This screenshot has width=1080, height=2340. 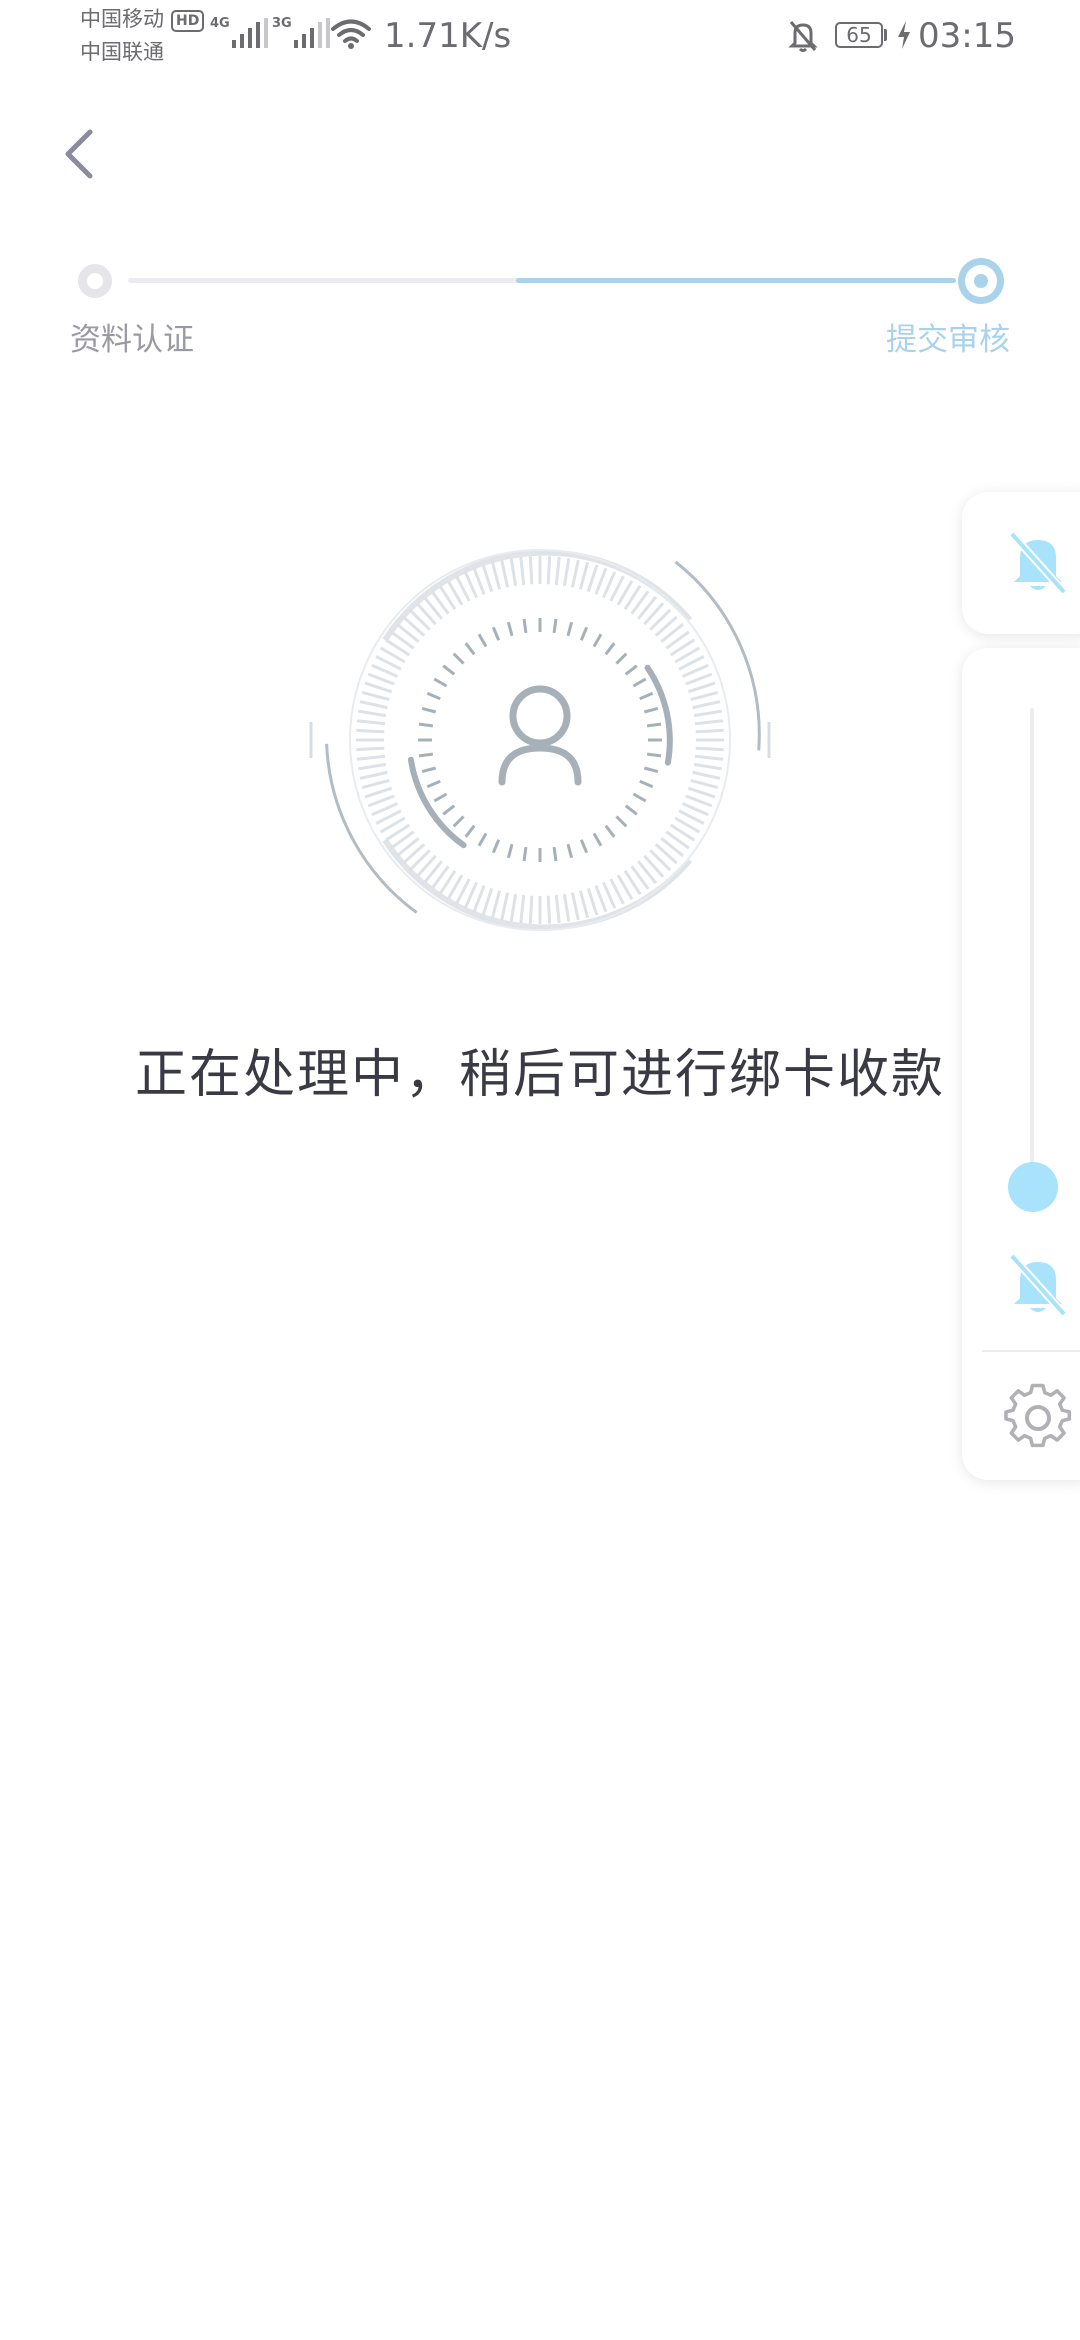 I want to click on status-clock: 03:15, so click(x=967, y=36).